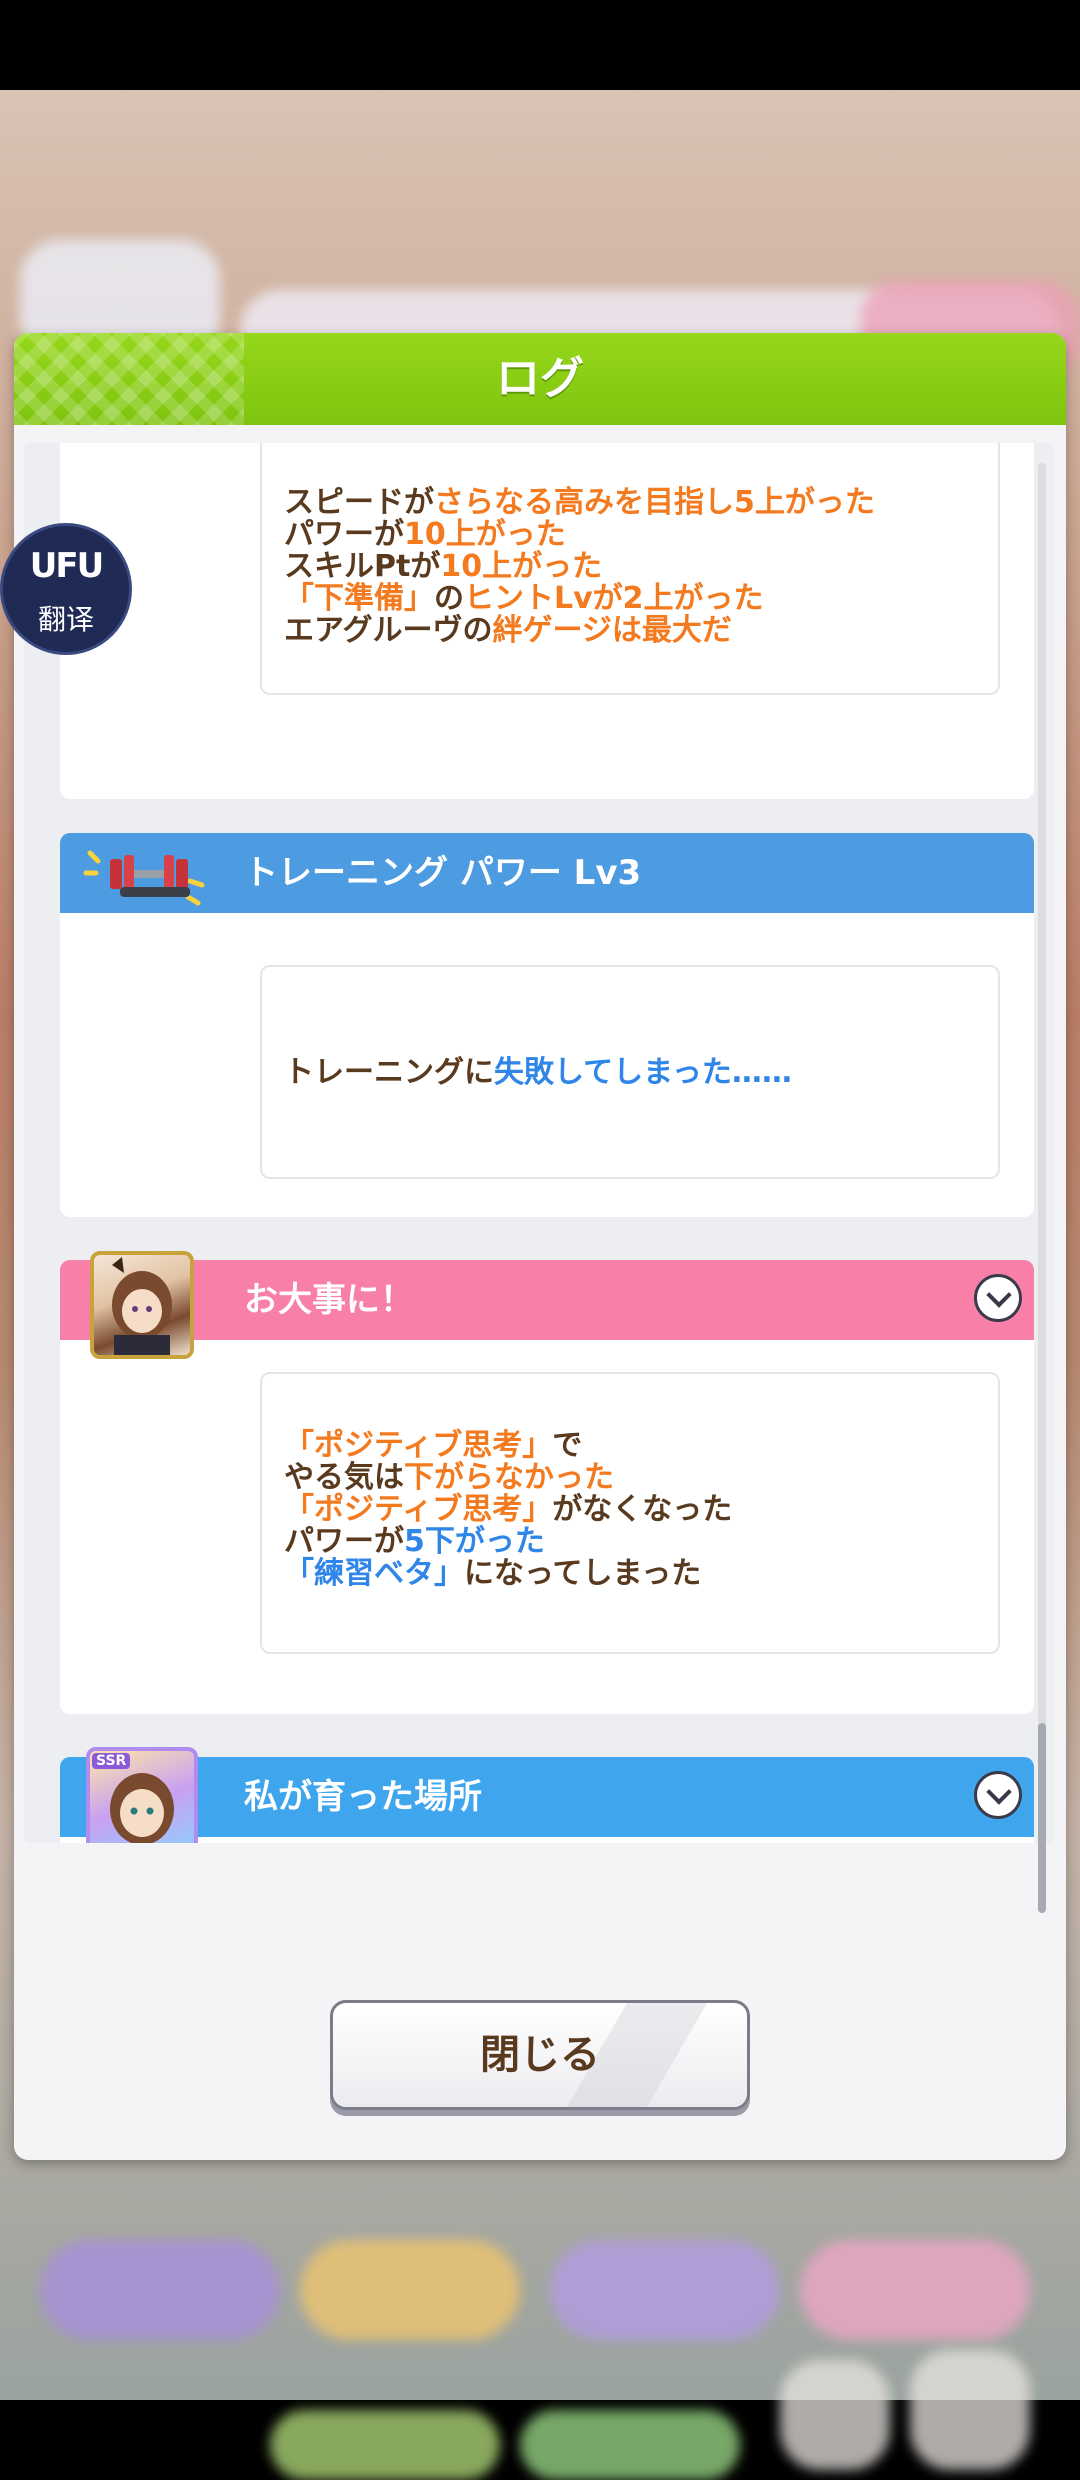 The height and width of the screenshot is (2480, 1080). I want to click on log-line: パワーが5下がった, so click(636, 1542).